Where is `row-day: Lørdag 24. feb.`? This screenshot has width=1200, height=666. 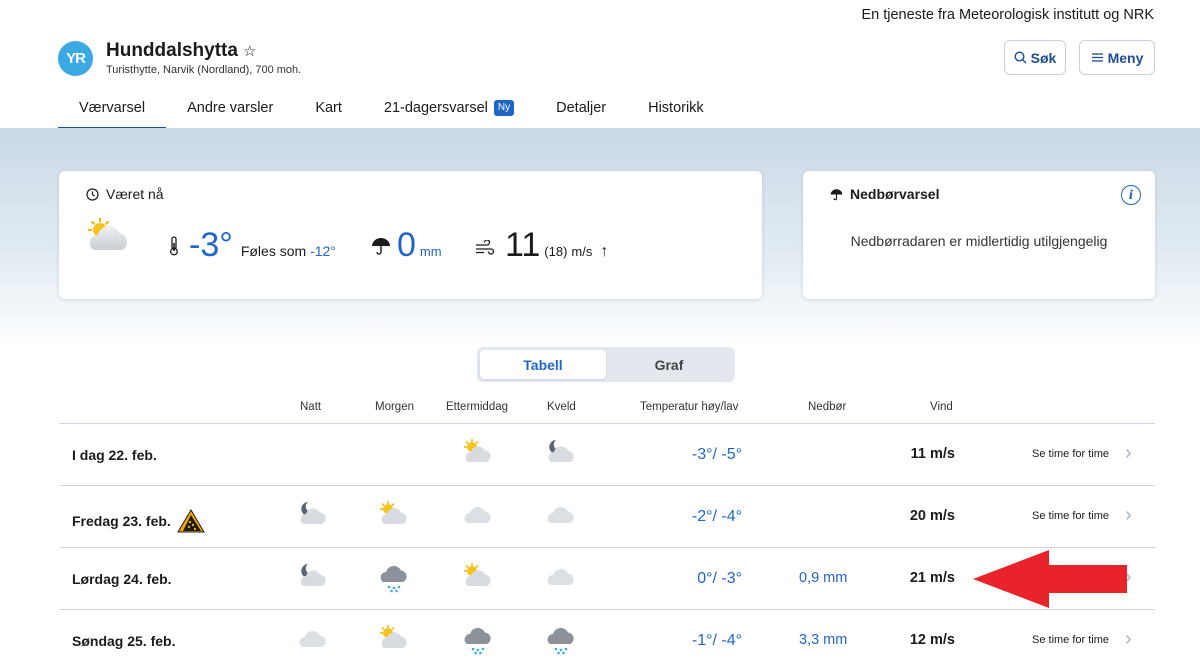
row-day: Lørdag 24. feb. is located at coordinates (122, 579).